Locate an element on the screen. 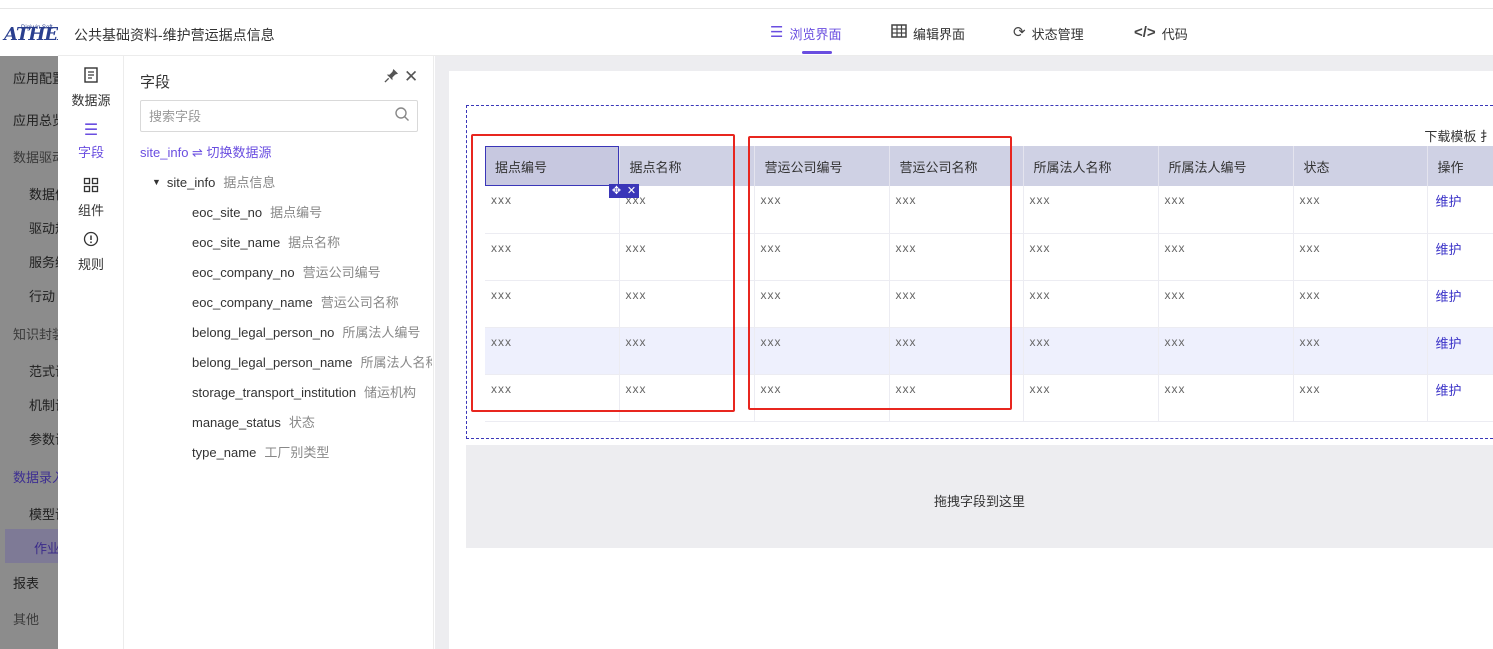  rail-label: 数据源 is located at coordinates (91, 100).